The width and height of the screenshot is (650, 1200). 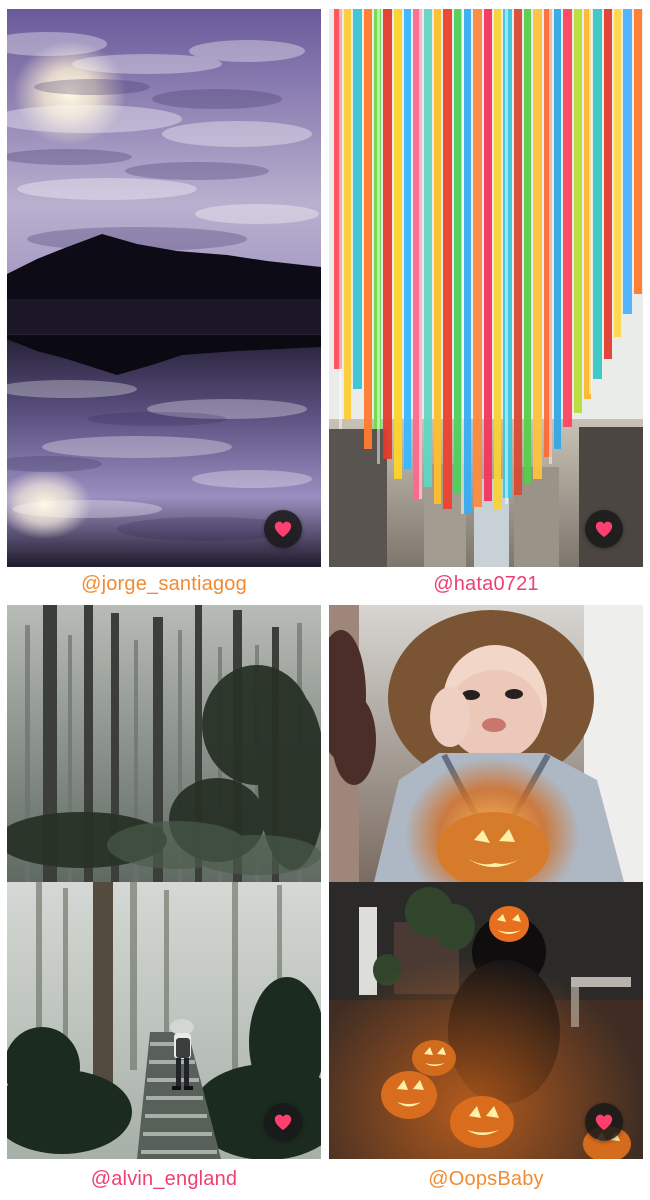 I want to click on username-caption: @alvin_england, so click(x=164, y=1179).